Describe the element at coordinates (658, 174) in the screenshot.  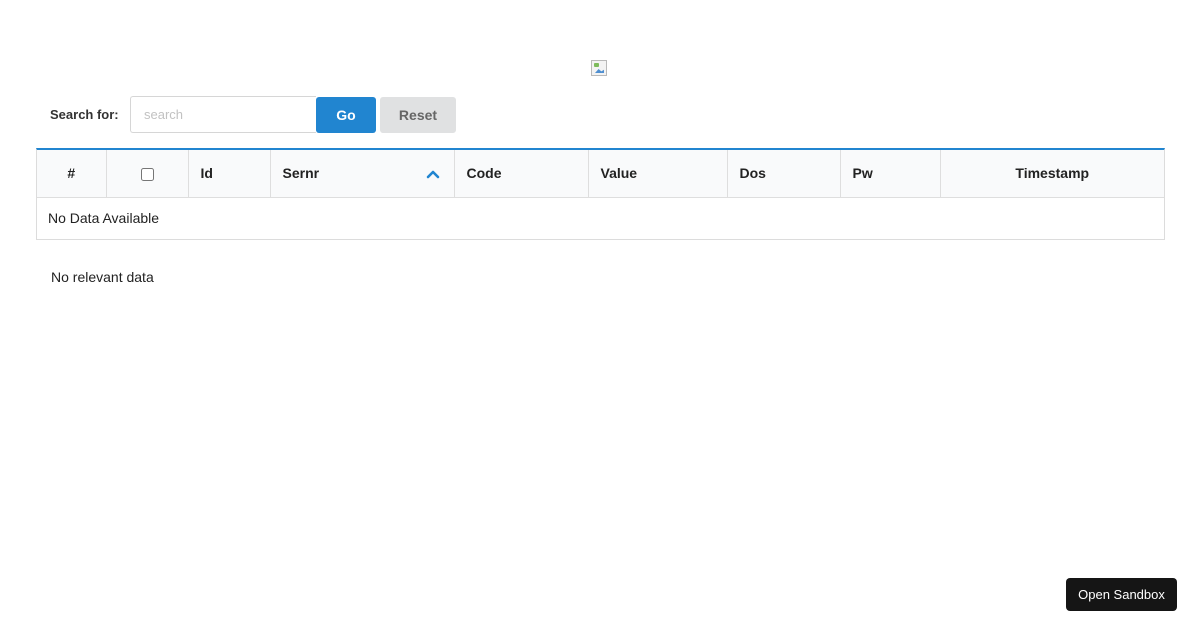
I see `column-header-value: Value` at that location.